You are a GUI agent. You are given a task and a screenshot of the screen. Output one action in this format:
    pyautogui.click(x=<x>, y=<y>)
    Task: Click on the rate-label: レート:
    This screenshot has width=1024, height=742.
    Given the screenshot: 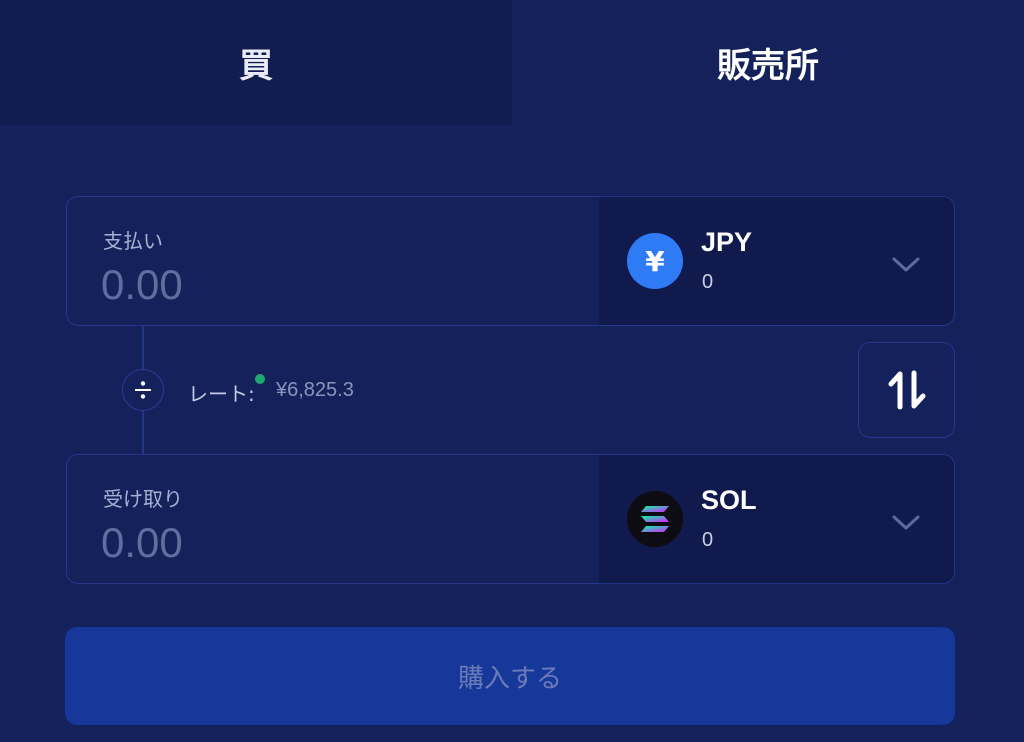 What is the action you would take?
    pyautogui.click(x=221, y=394)
    